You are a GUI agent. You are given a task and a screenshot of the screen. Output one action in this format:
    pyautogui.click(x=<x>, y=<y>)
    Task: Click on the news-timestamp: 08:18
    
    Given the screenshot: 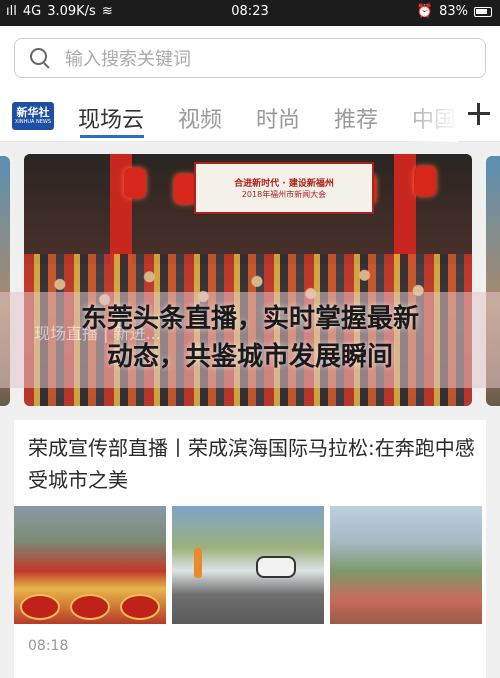 What is the action you would take?
    pyautogui.click(x=48, y=646)
    